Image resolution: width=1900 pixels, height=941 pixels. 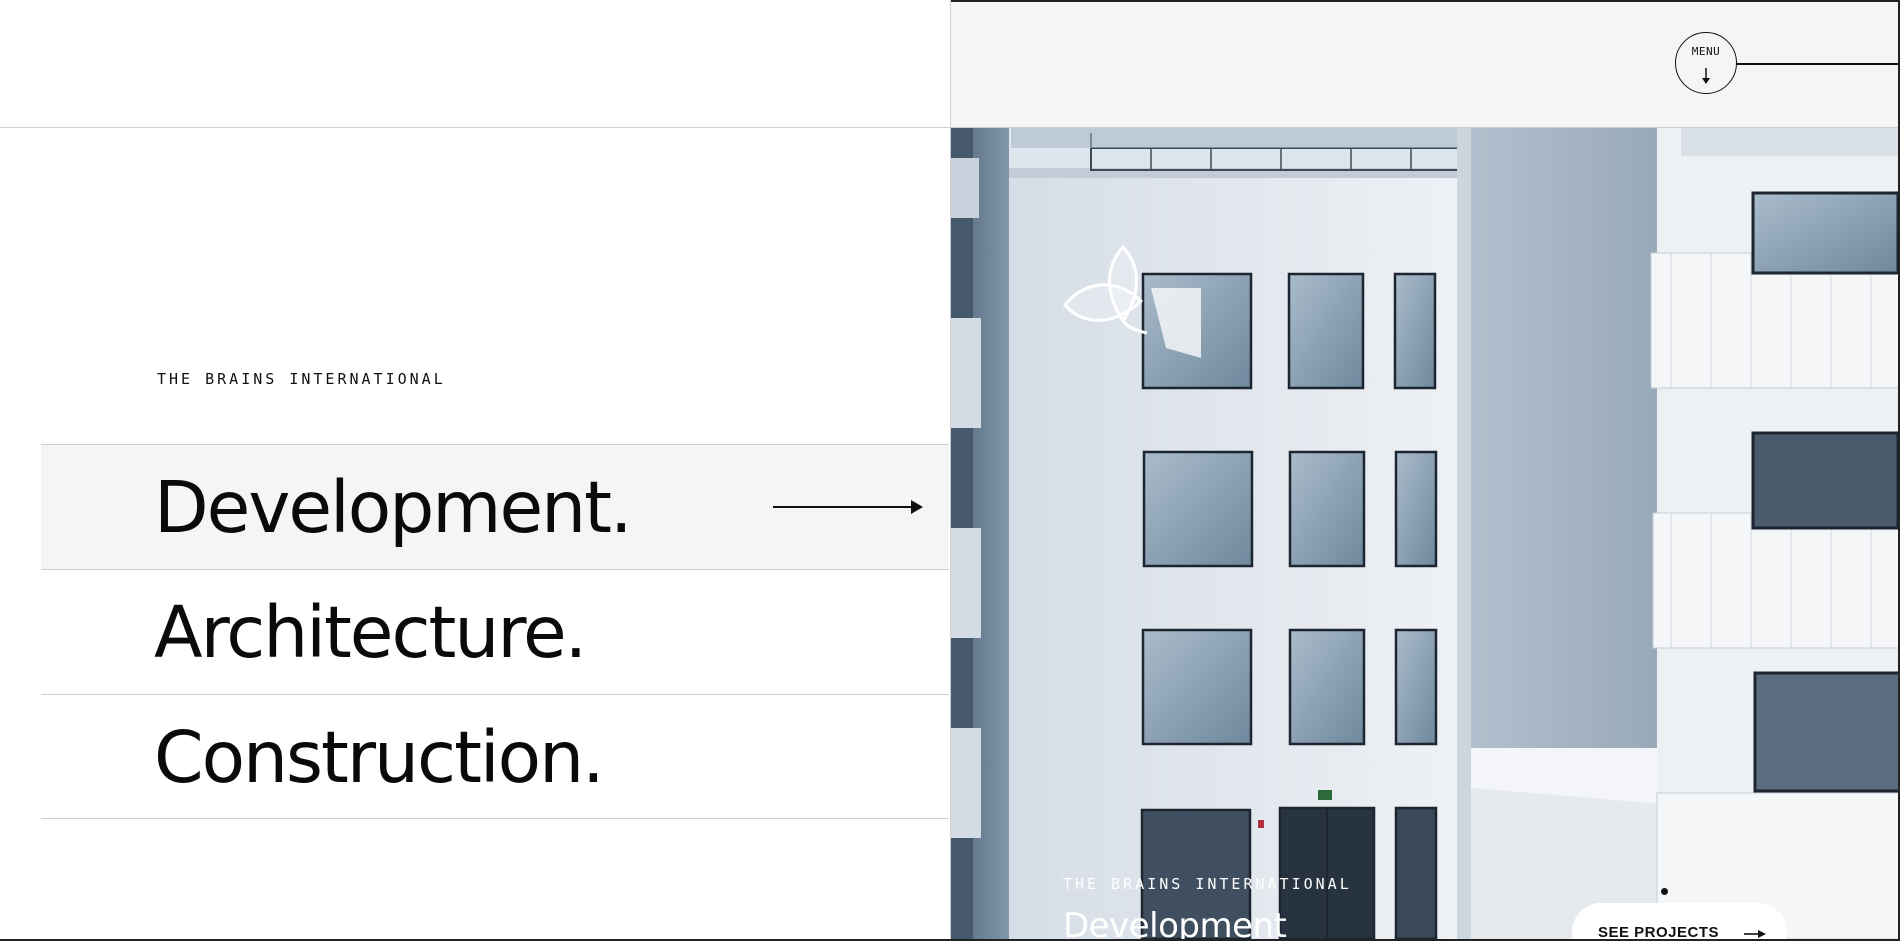 I want to click on menu-label: MENU, so click(x=1706, y=51).